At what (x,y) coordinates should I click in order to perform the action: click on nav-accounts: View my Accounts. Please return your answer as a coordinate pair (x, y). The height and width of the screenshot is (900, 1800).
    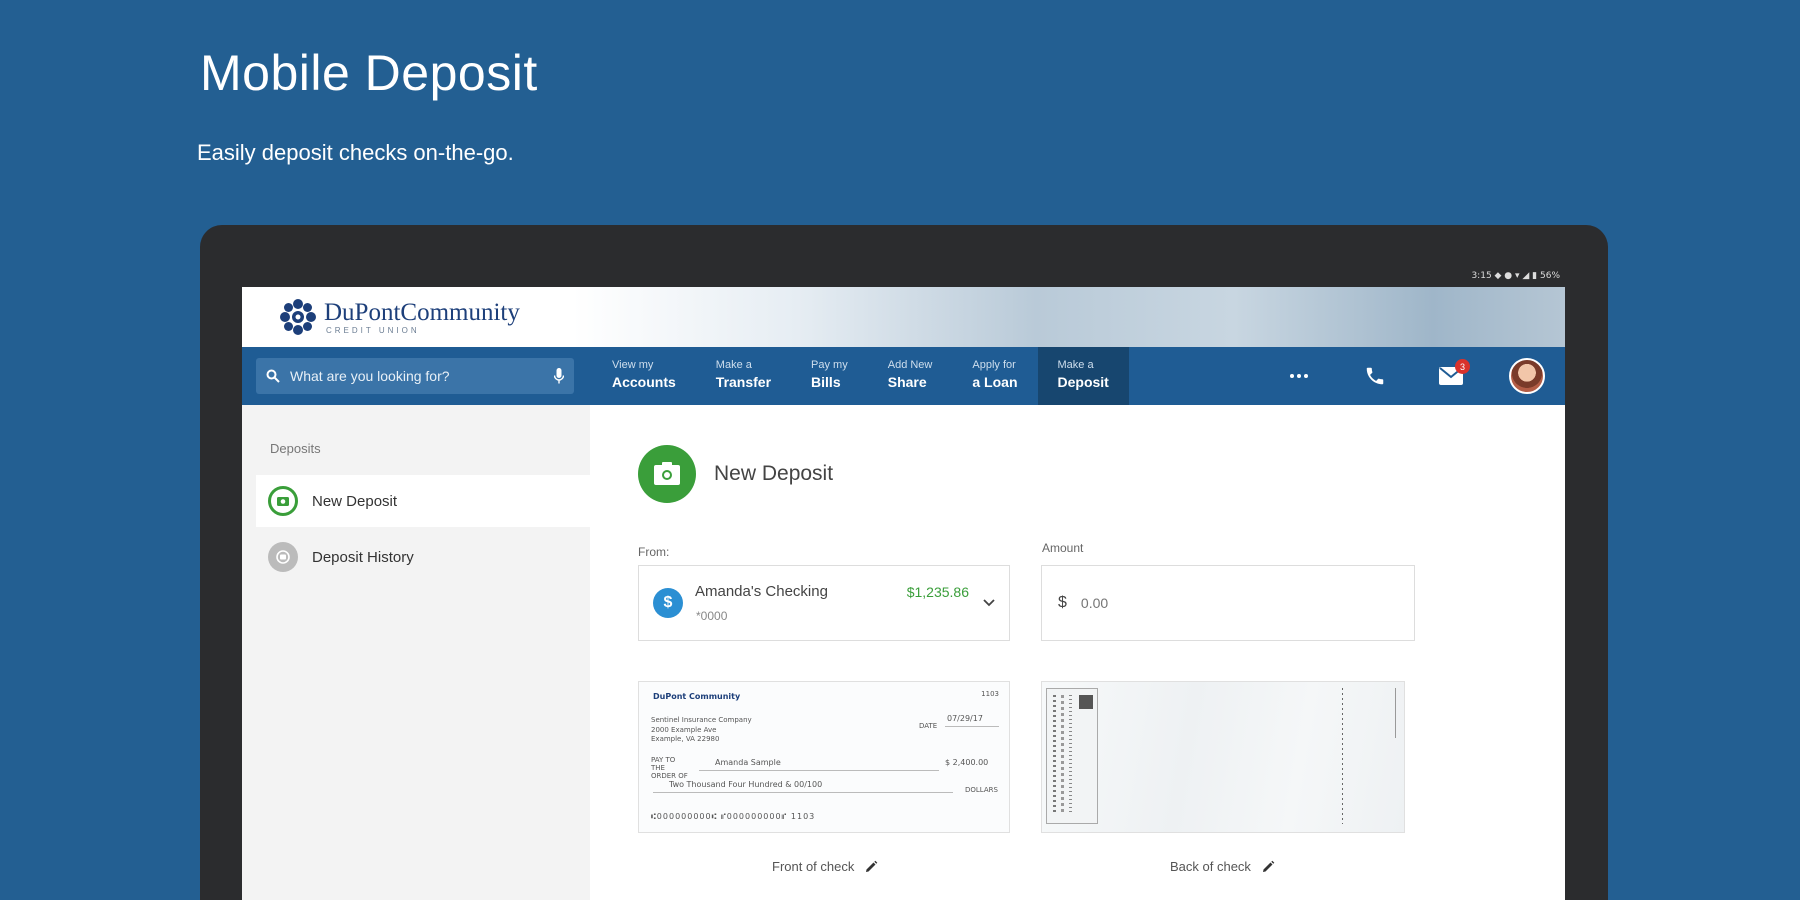
    Looking at the image, I should click on (644, 376).